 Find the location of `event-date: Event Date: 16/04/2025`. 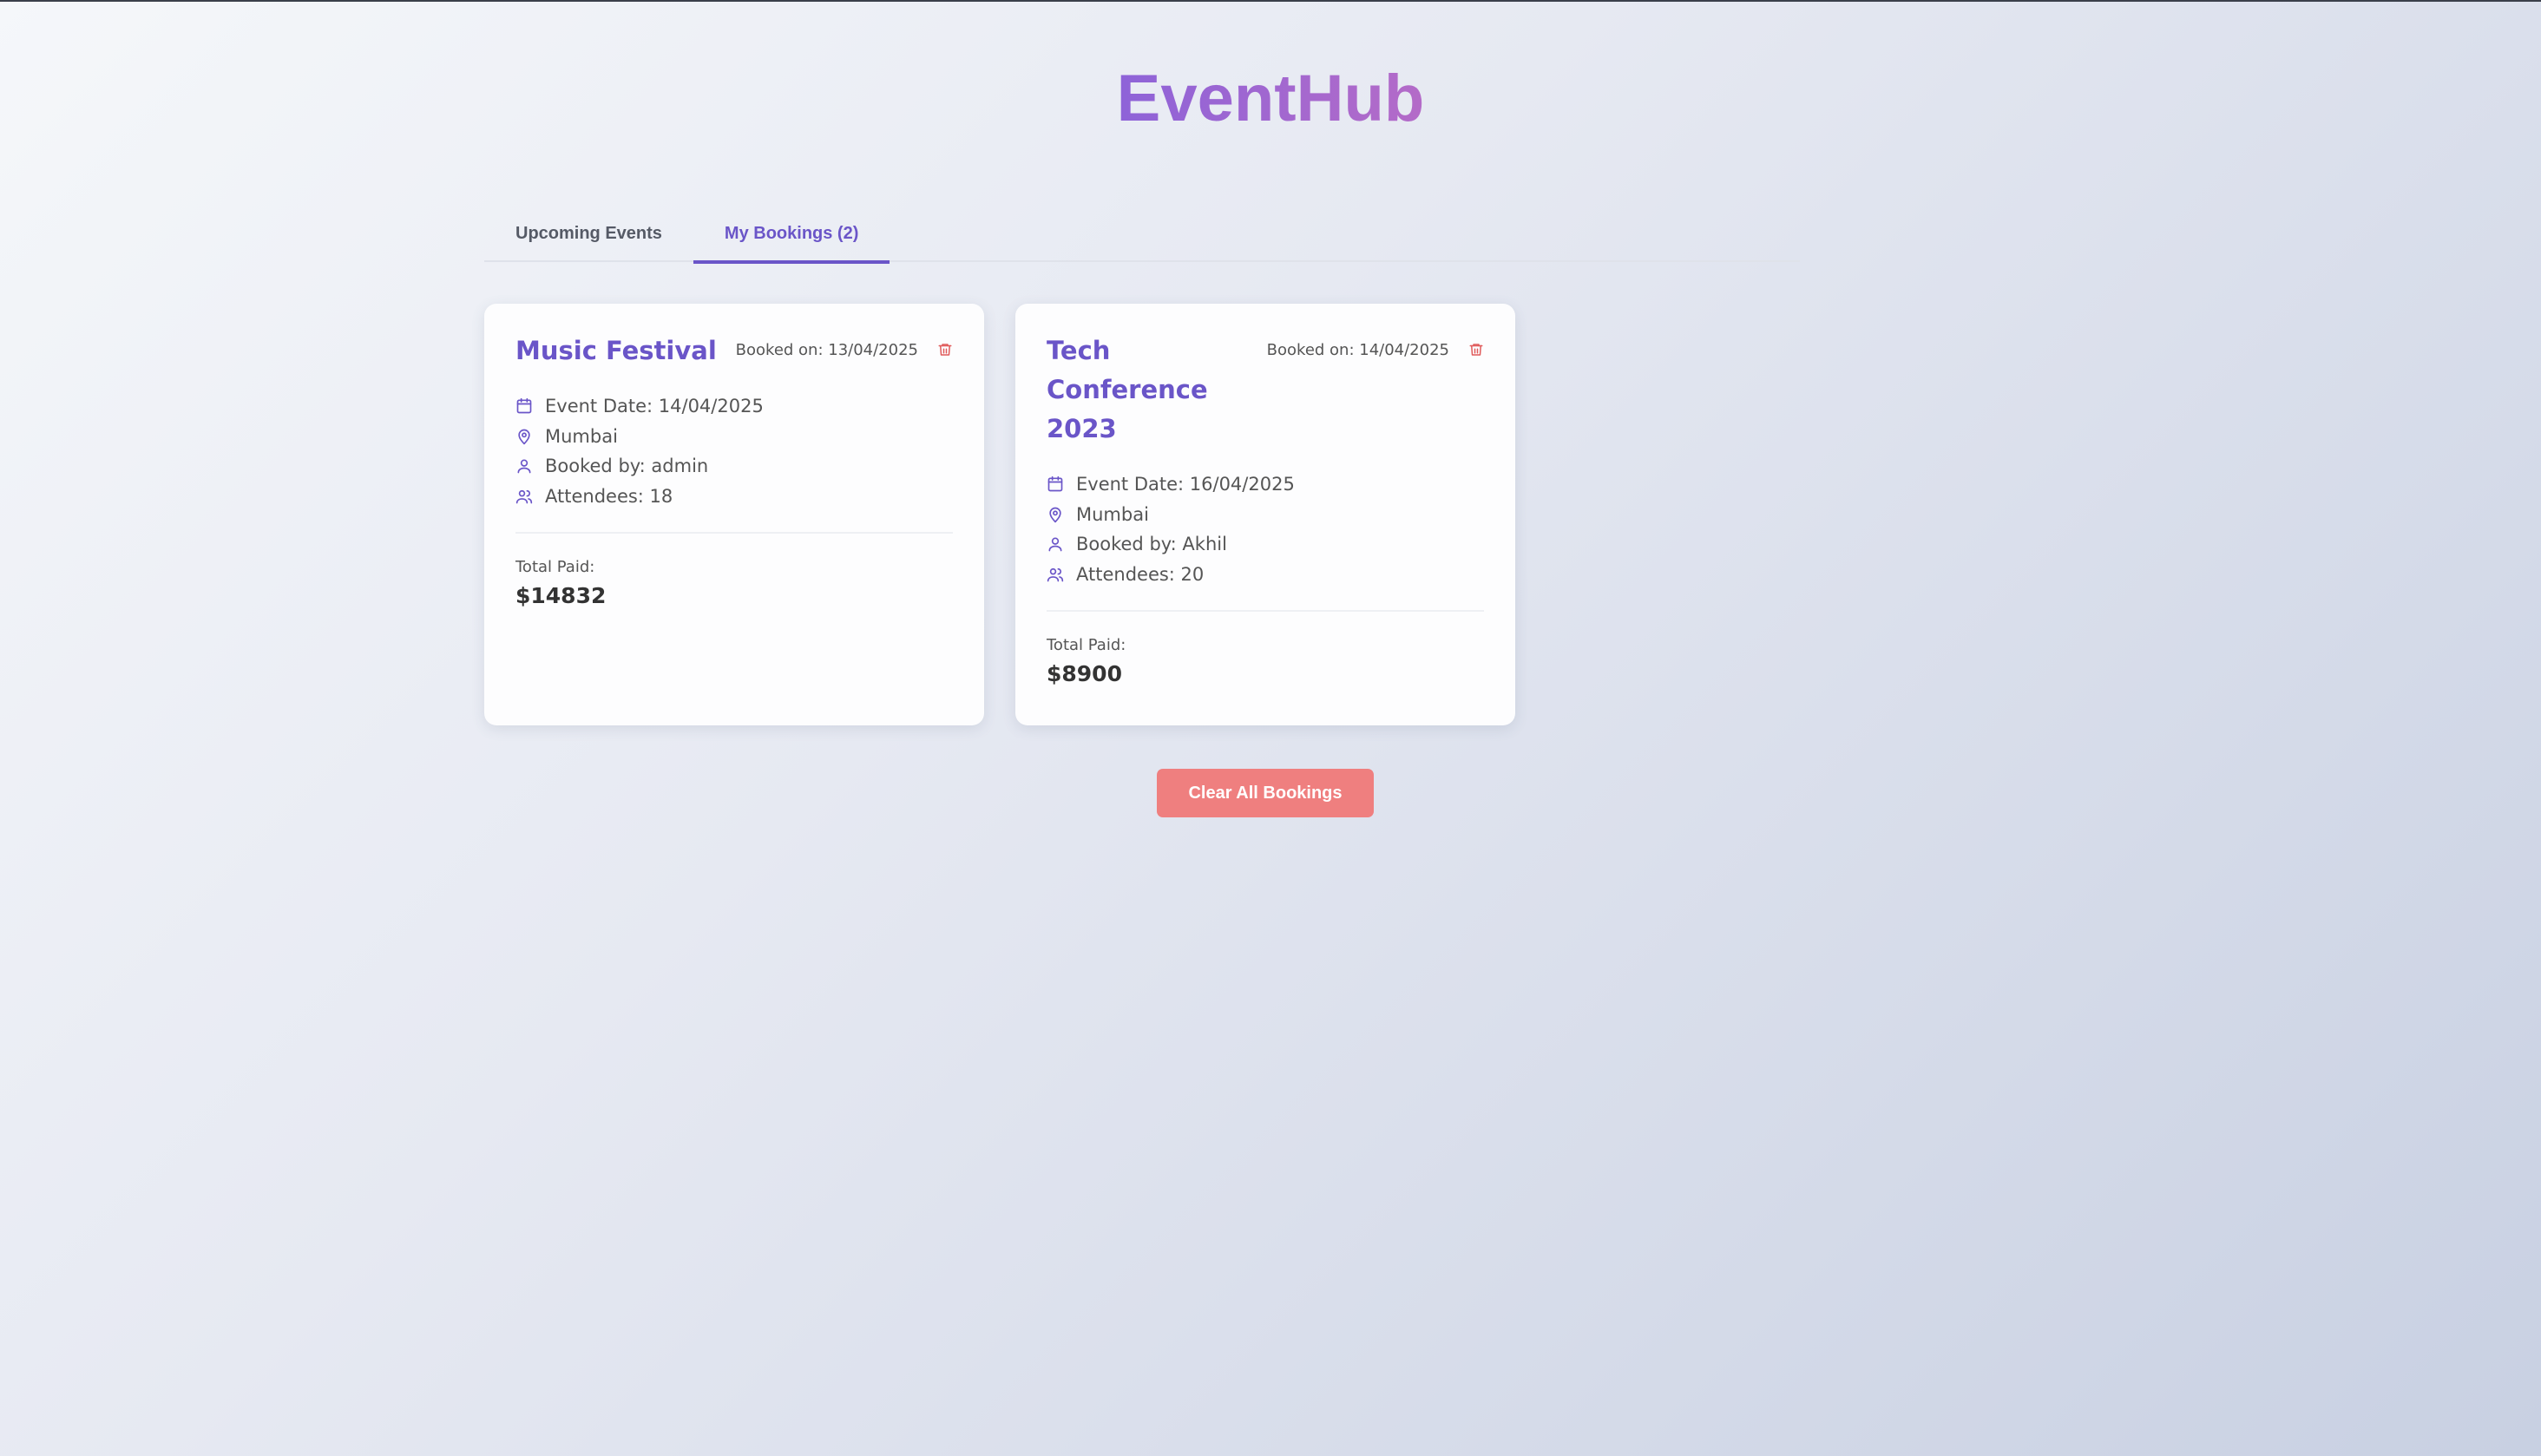

event-date: Event Date: 16/04/2025 is located at coordinates (1185, 484).